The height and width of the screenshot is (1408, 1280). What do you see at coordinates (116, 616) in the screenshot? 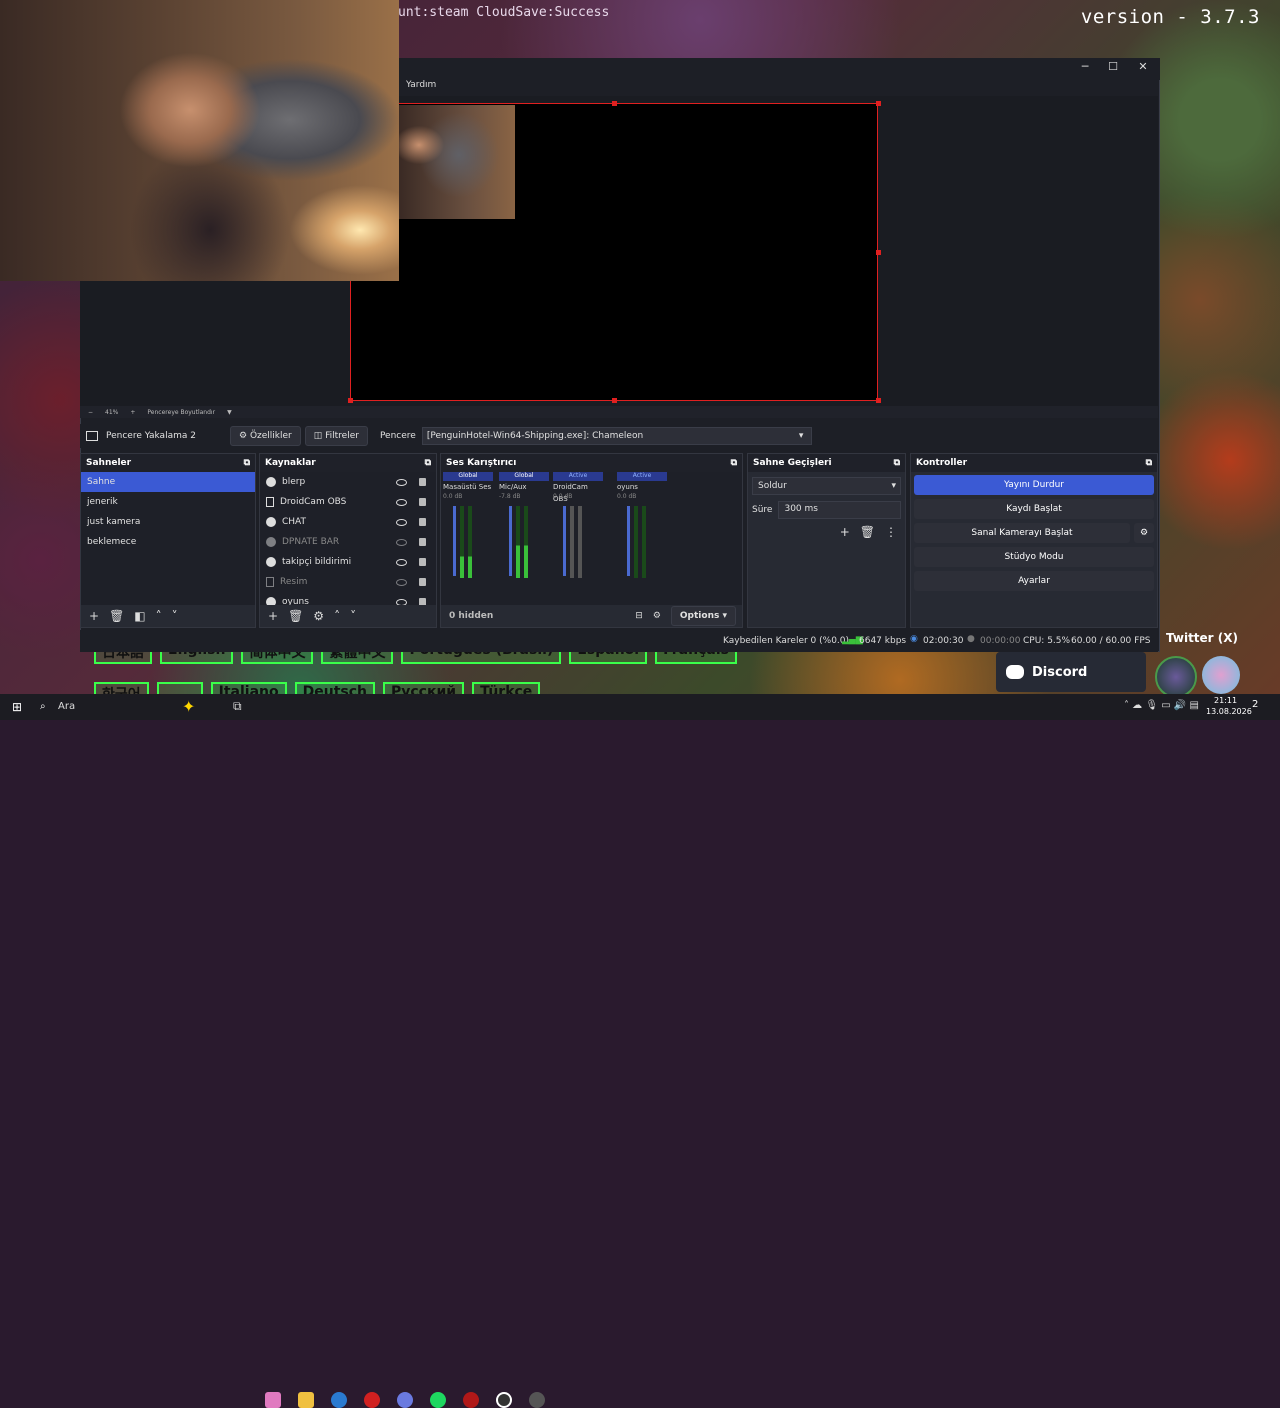
I see `remove-scene-button: 🗑` at bounding box center [116, 616].